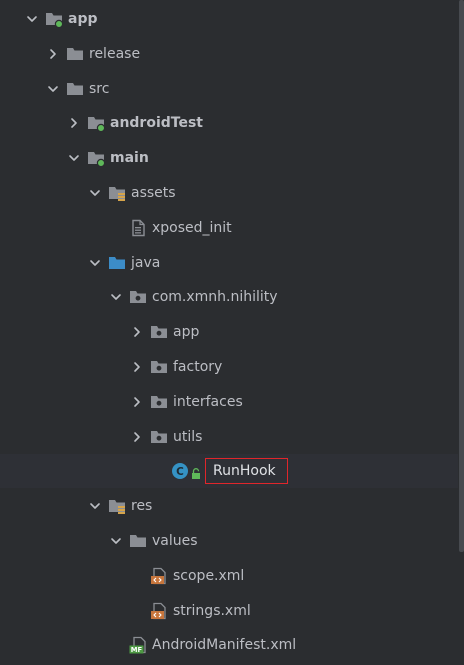 The image size is (464, 665). Describe the element at coordinates (137, 651) in the screenshot. I see `manifest-badge-letters: MF` at that location.